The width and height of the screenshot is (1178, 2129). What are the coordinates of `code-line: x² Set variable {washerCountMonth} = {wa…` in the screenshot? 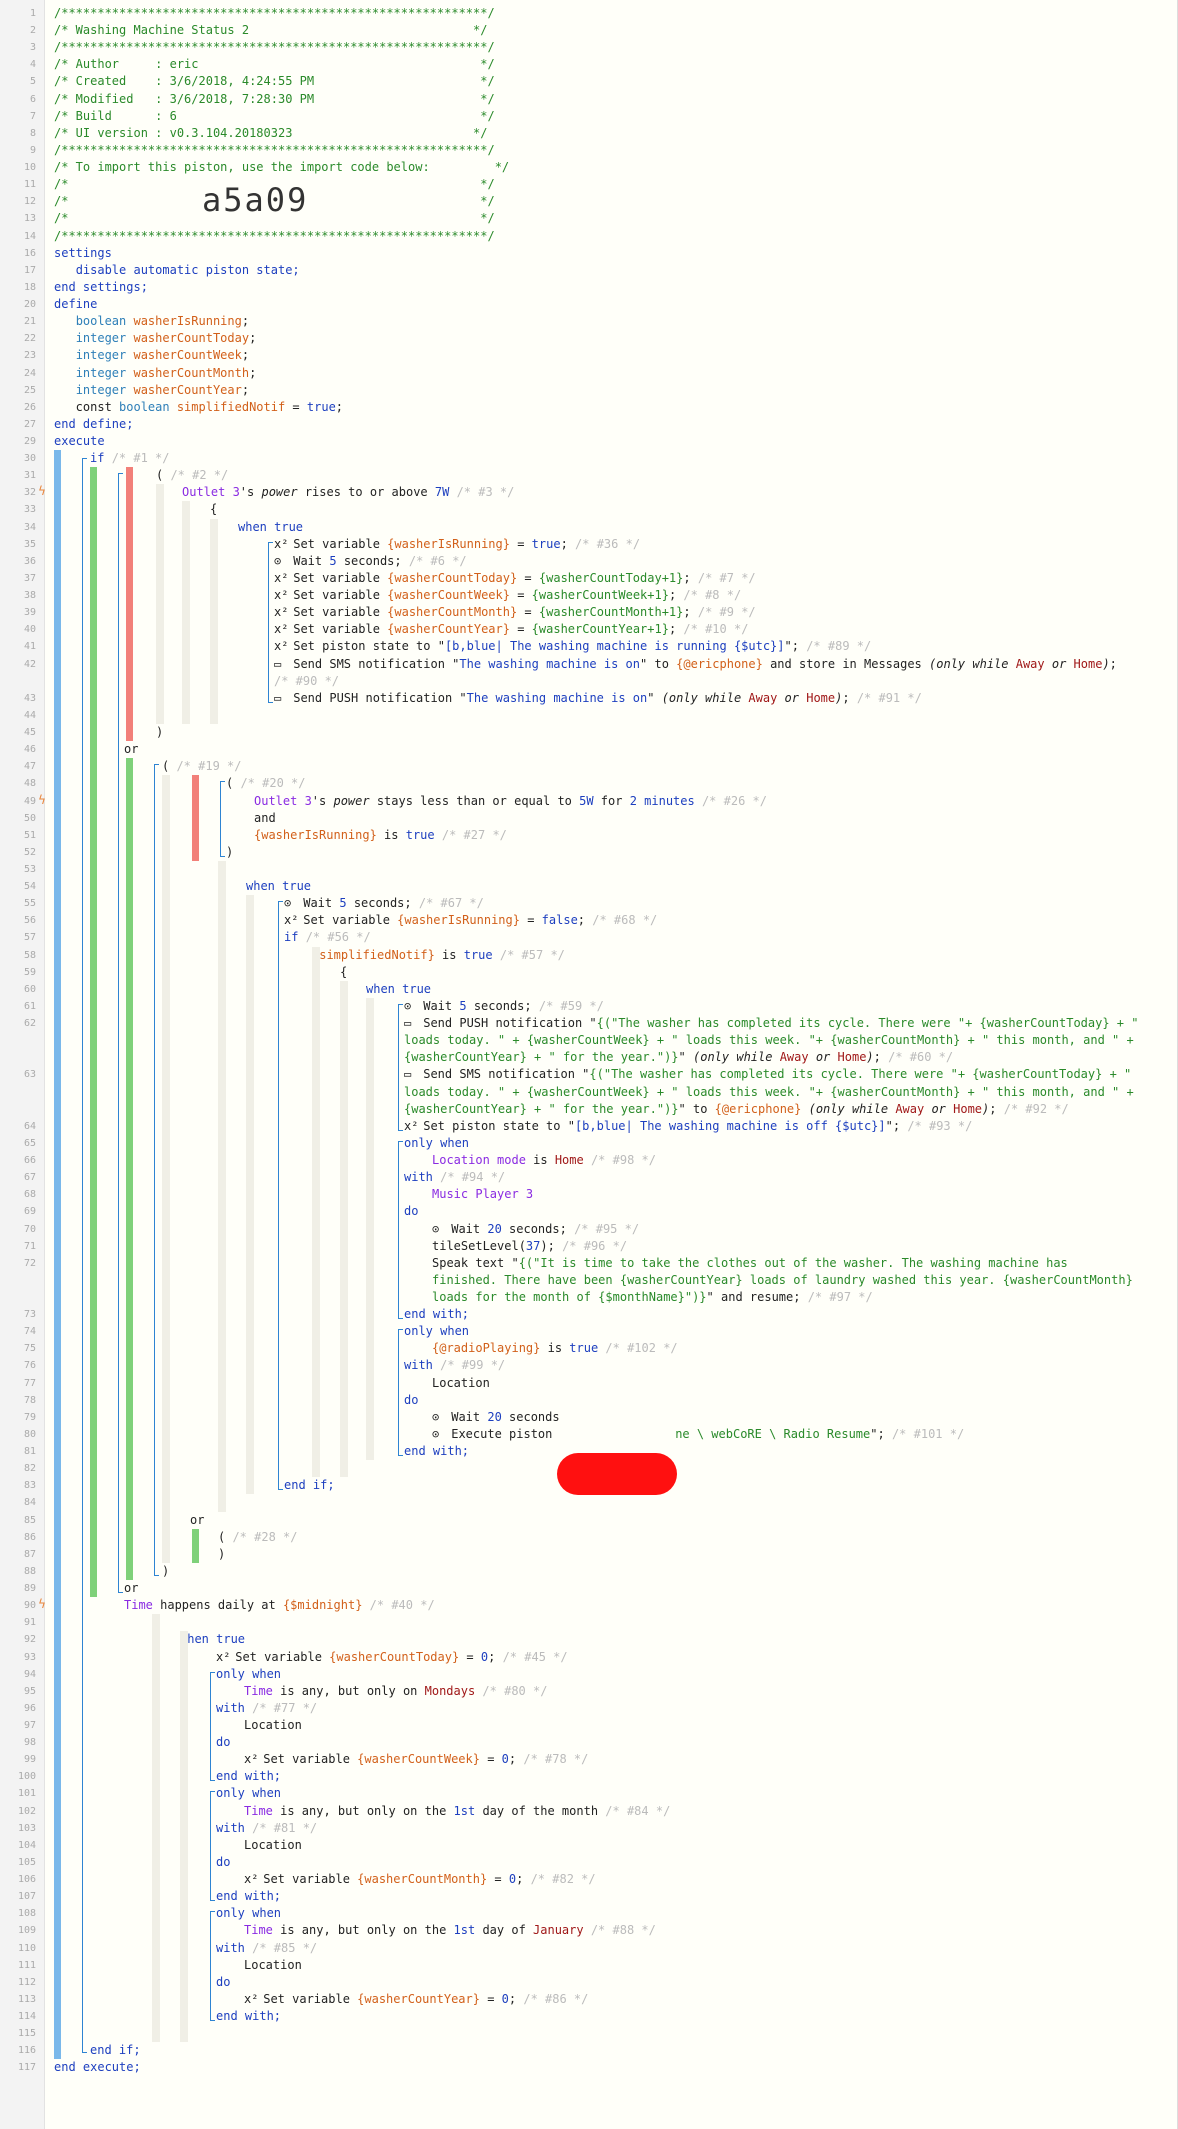 It's located at (515, 612).